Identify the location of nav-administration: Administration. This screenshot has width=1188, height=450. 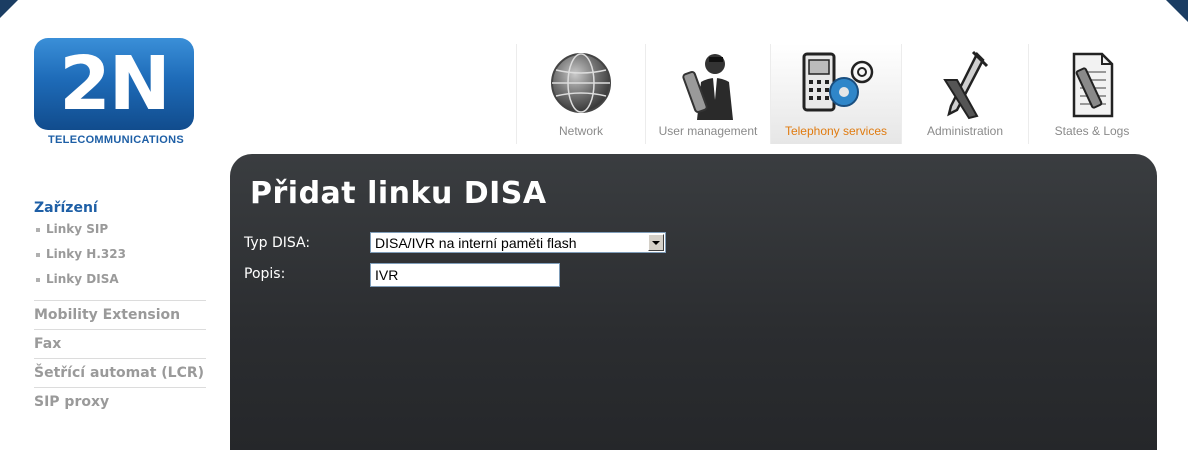
(964, 94).